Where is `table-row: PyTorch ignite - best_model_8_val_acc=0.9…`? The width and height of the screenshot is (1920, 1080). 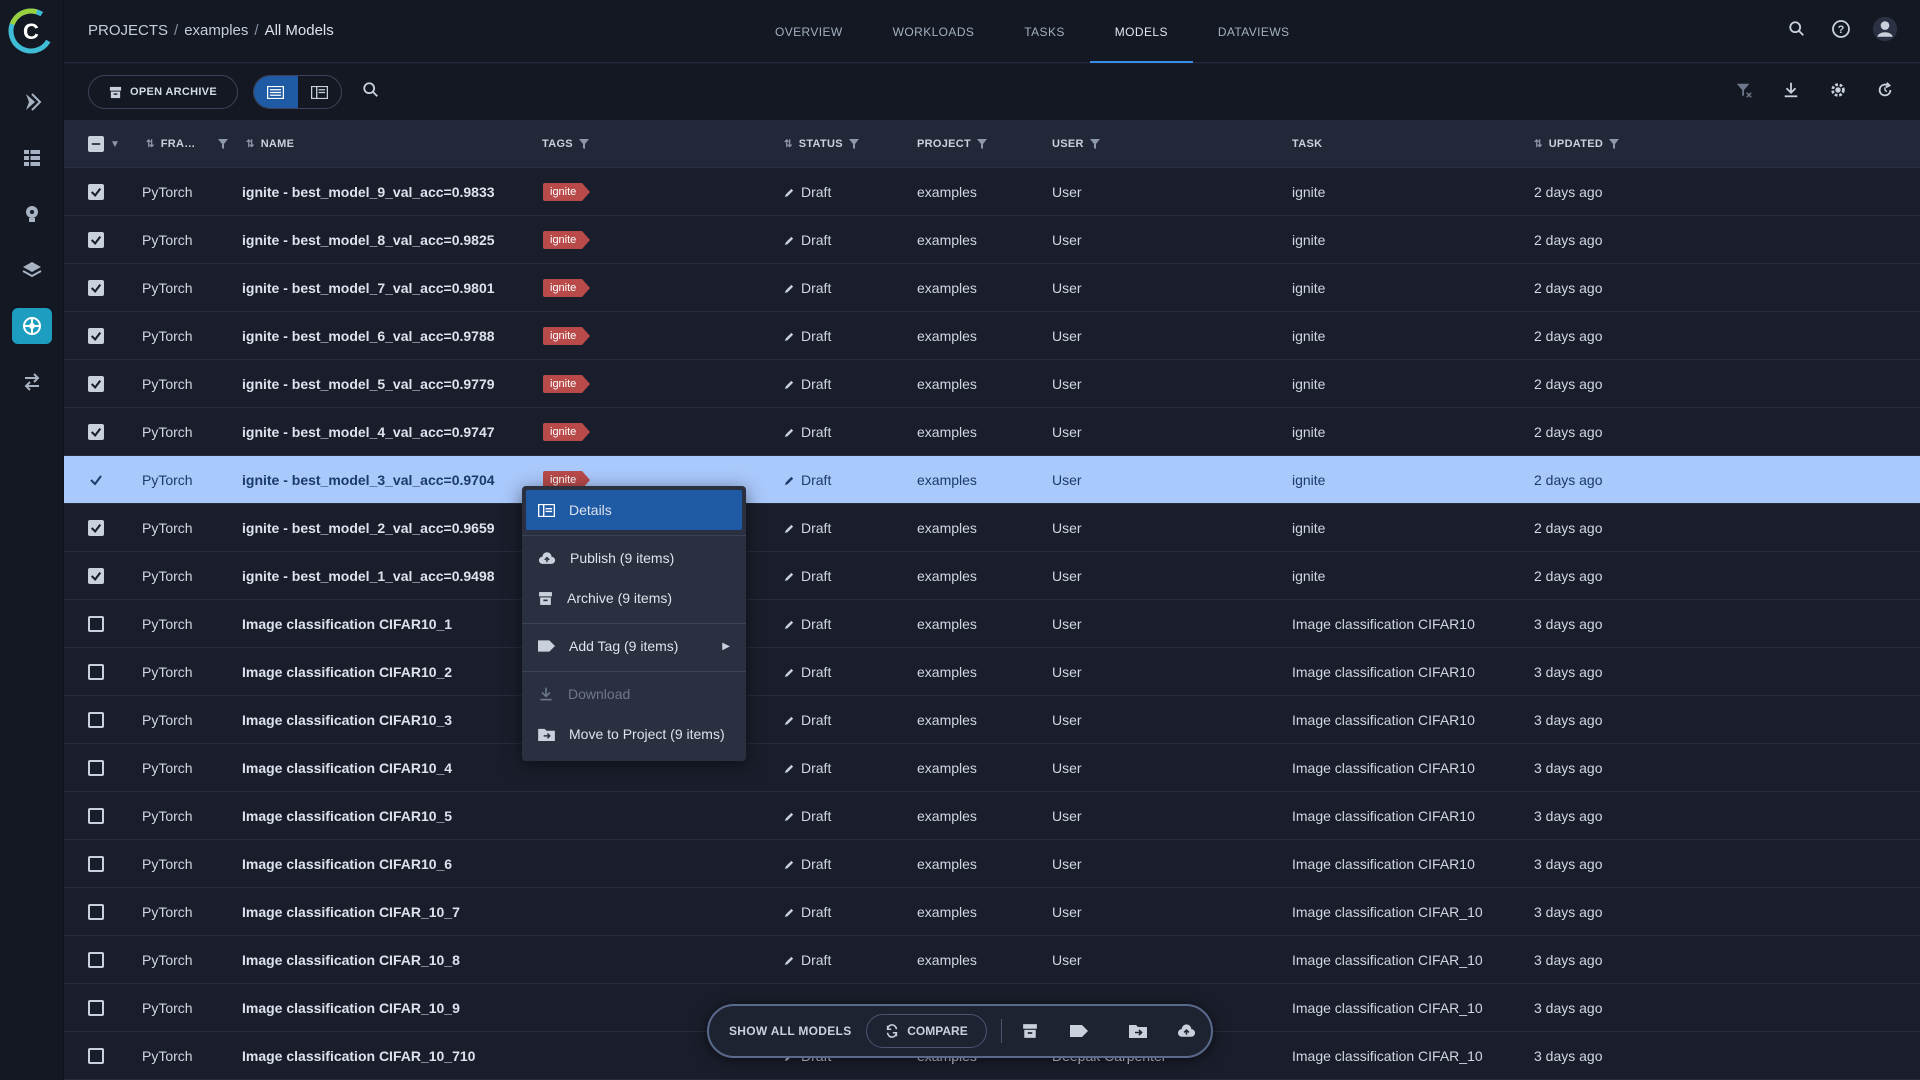 table-row: PyTorch ignite - best_model_8_val_acc=0.9… is located at coordinates (992, 240).